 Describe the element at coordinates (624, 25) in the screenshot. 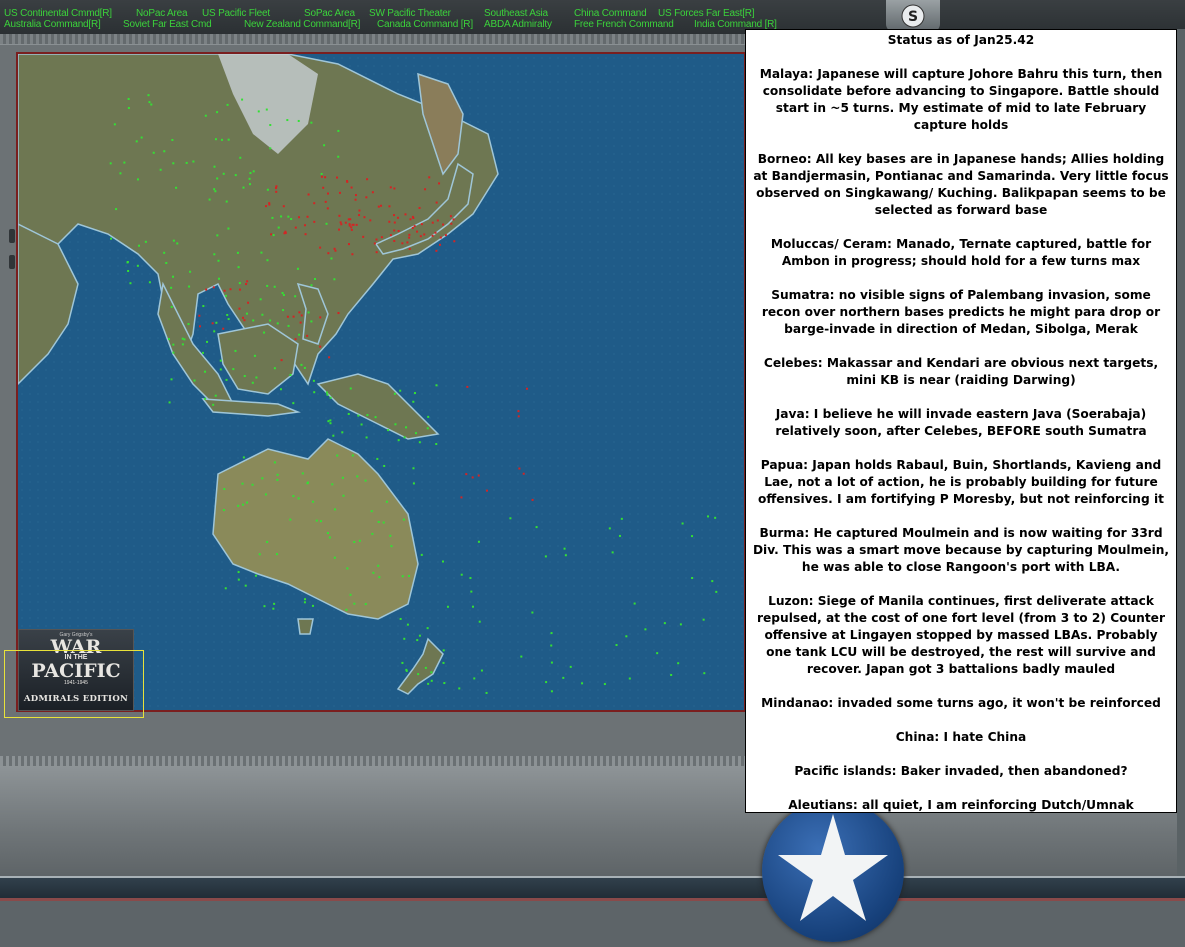

I see `command-free-french: Free French Command` at that location.